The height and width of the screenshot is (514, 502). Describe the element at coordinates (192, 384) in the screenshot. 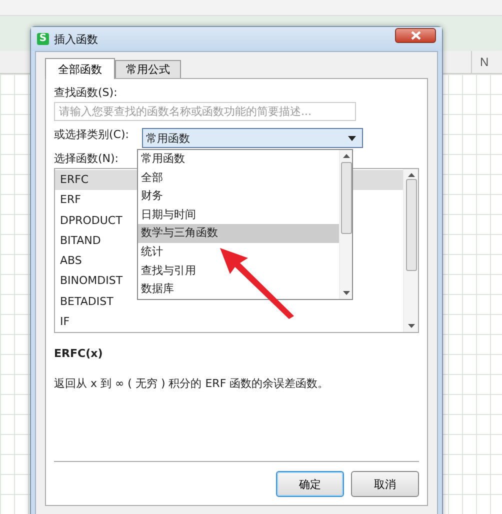

I see `function-description: 返回从 x 到 ∞ ( 无穷 ) 积分的 ERF 函数的余误差函数。` at that location.